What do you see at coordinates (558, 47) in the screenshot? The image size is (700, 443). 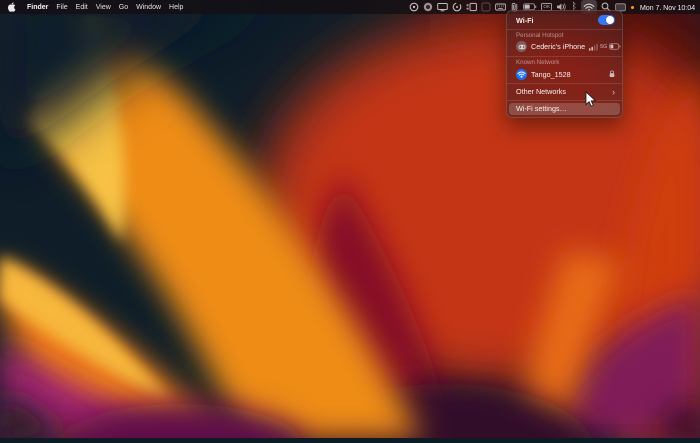 I see `hotspot-device-name: Cederic's iPhone` at bounding box center [558, 47].